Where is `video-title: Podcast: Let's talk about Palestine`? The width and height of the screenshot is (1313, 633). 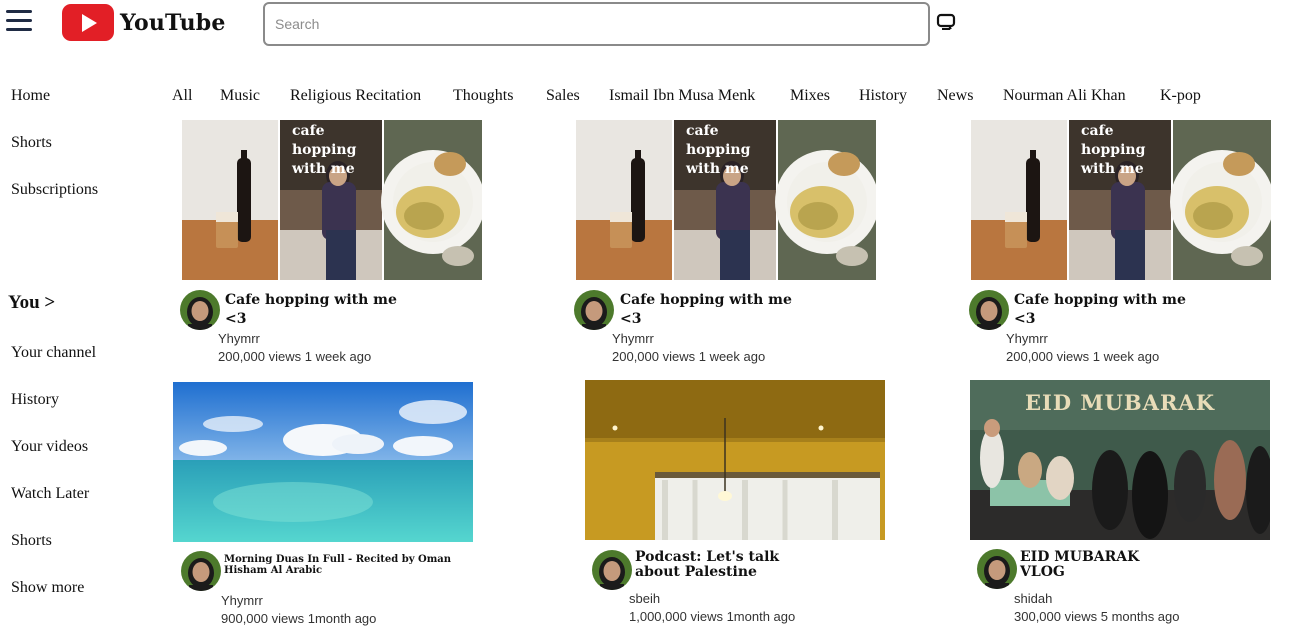
video-title: Podcast: Let's talk about Palestine is located at coordinates (725, 565).